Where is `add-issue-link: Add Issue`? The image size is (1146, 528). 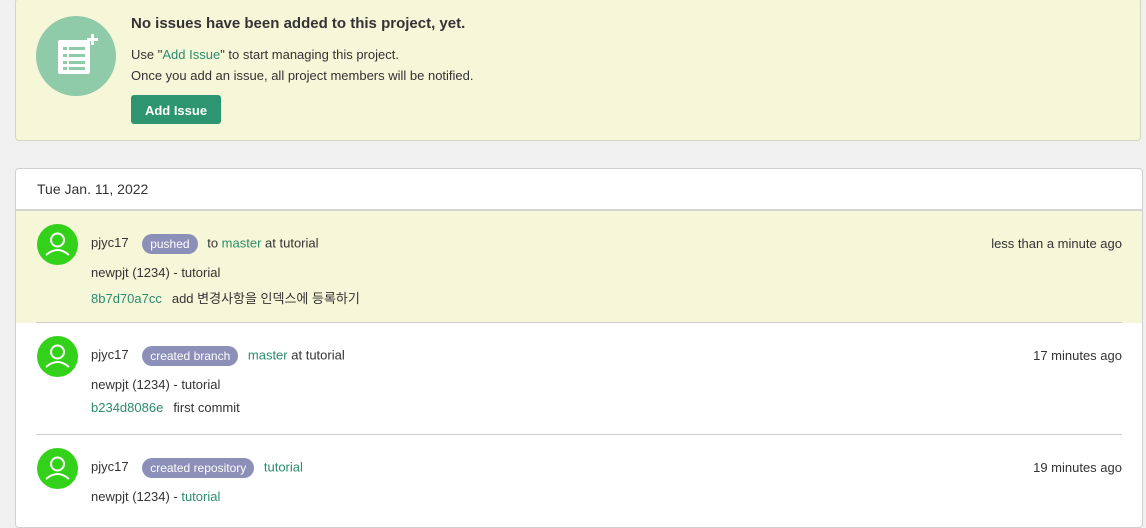 add-issue-link: Add Issue is located at coordinates (191, 54).